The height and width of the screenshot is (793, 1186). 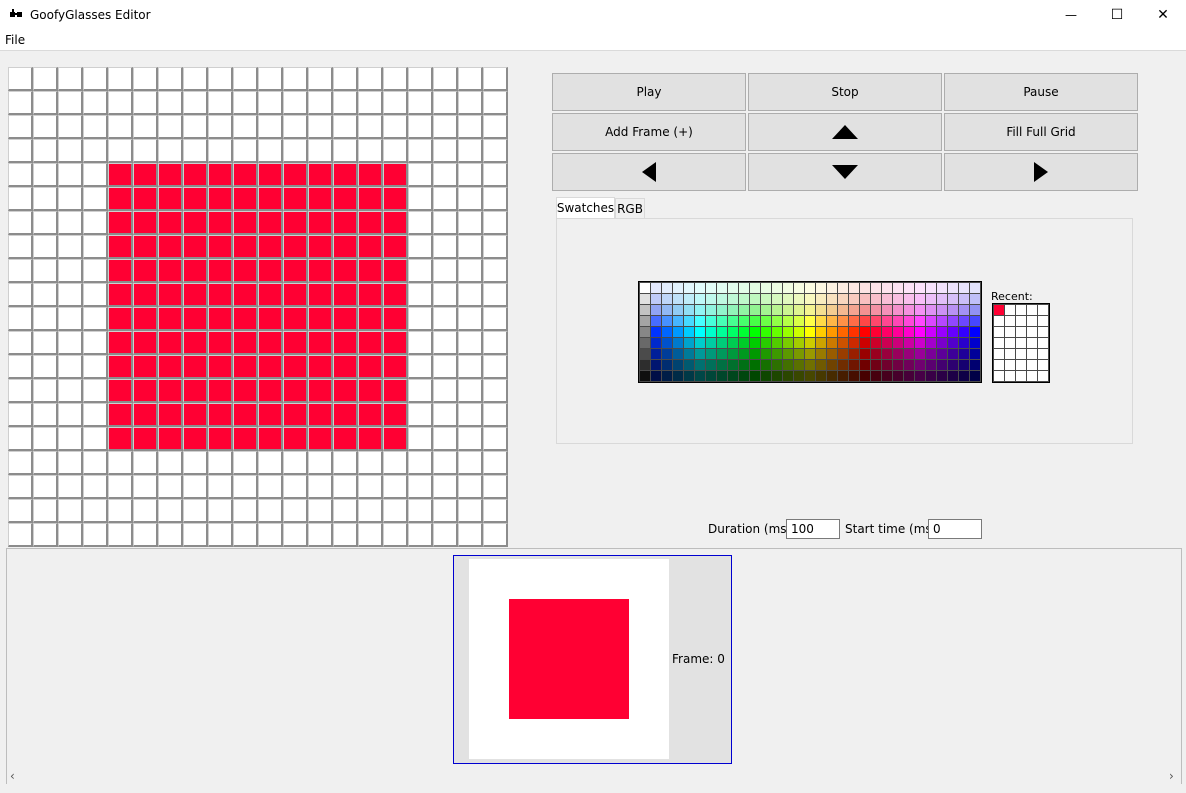 I want to click on recent-swatch-grid, so click(x=1021, y=343).